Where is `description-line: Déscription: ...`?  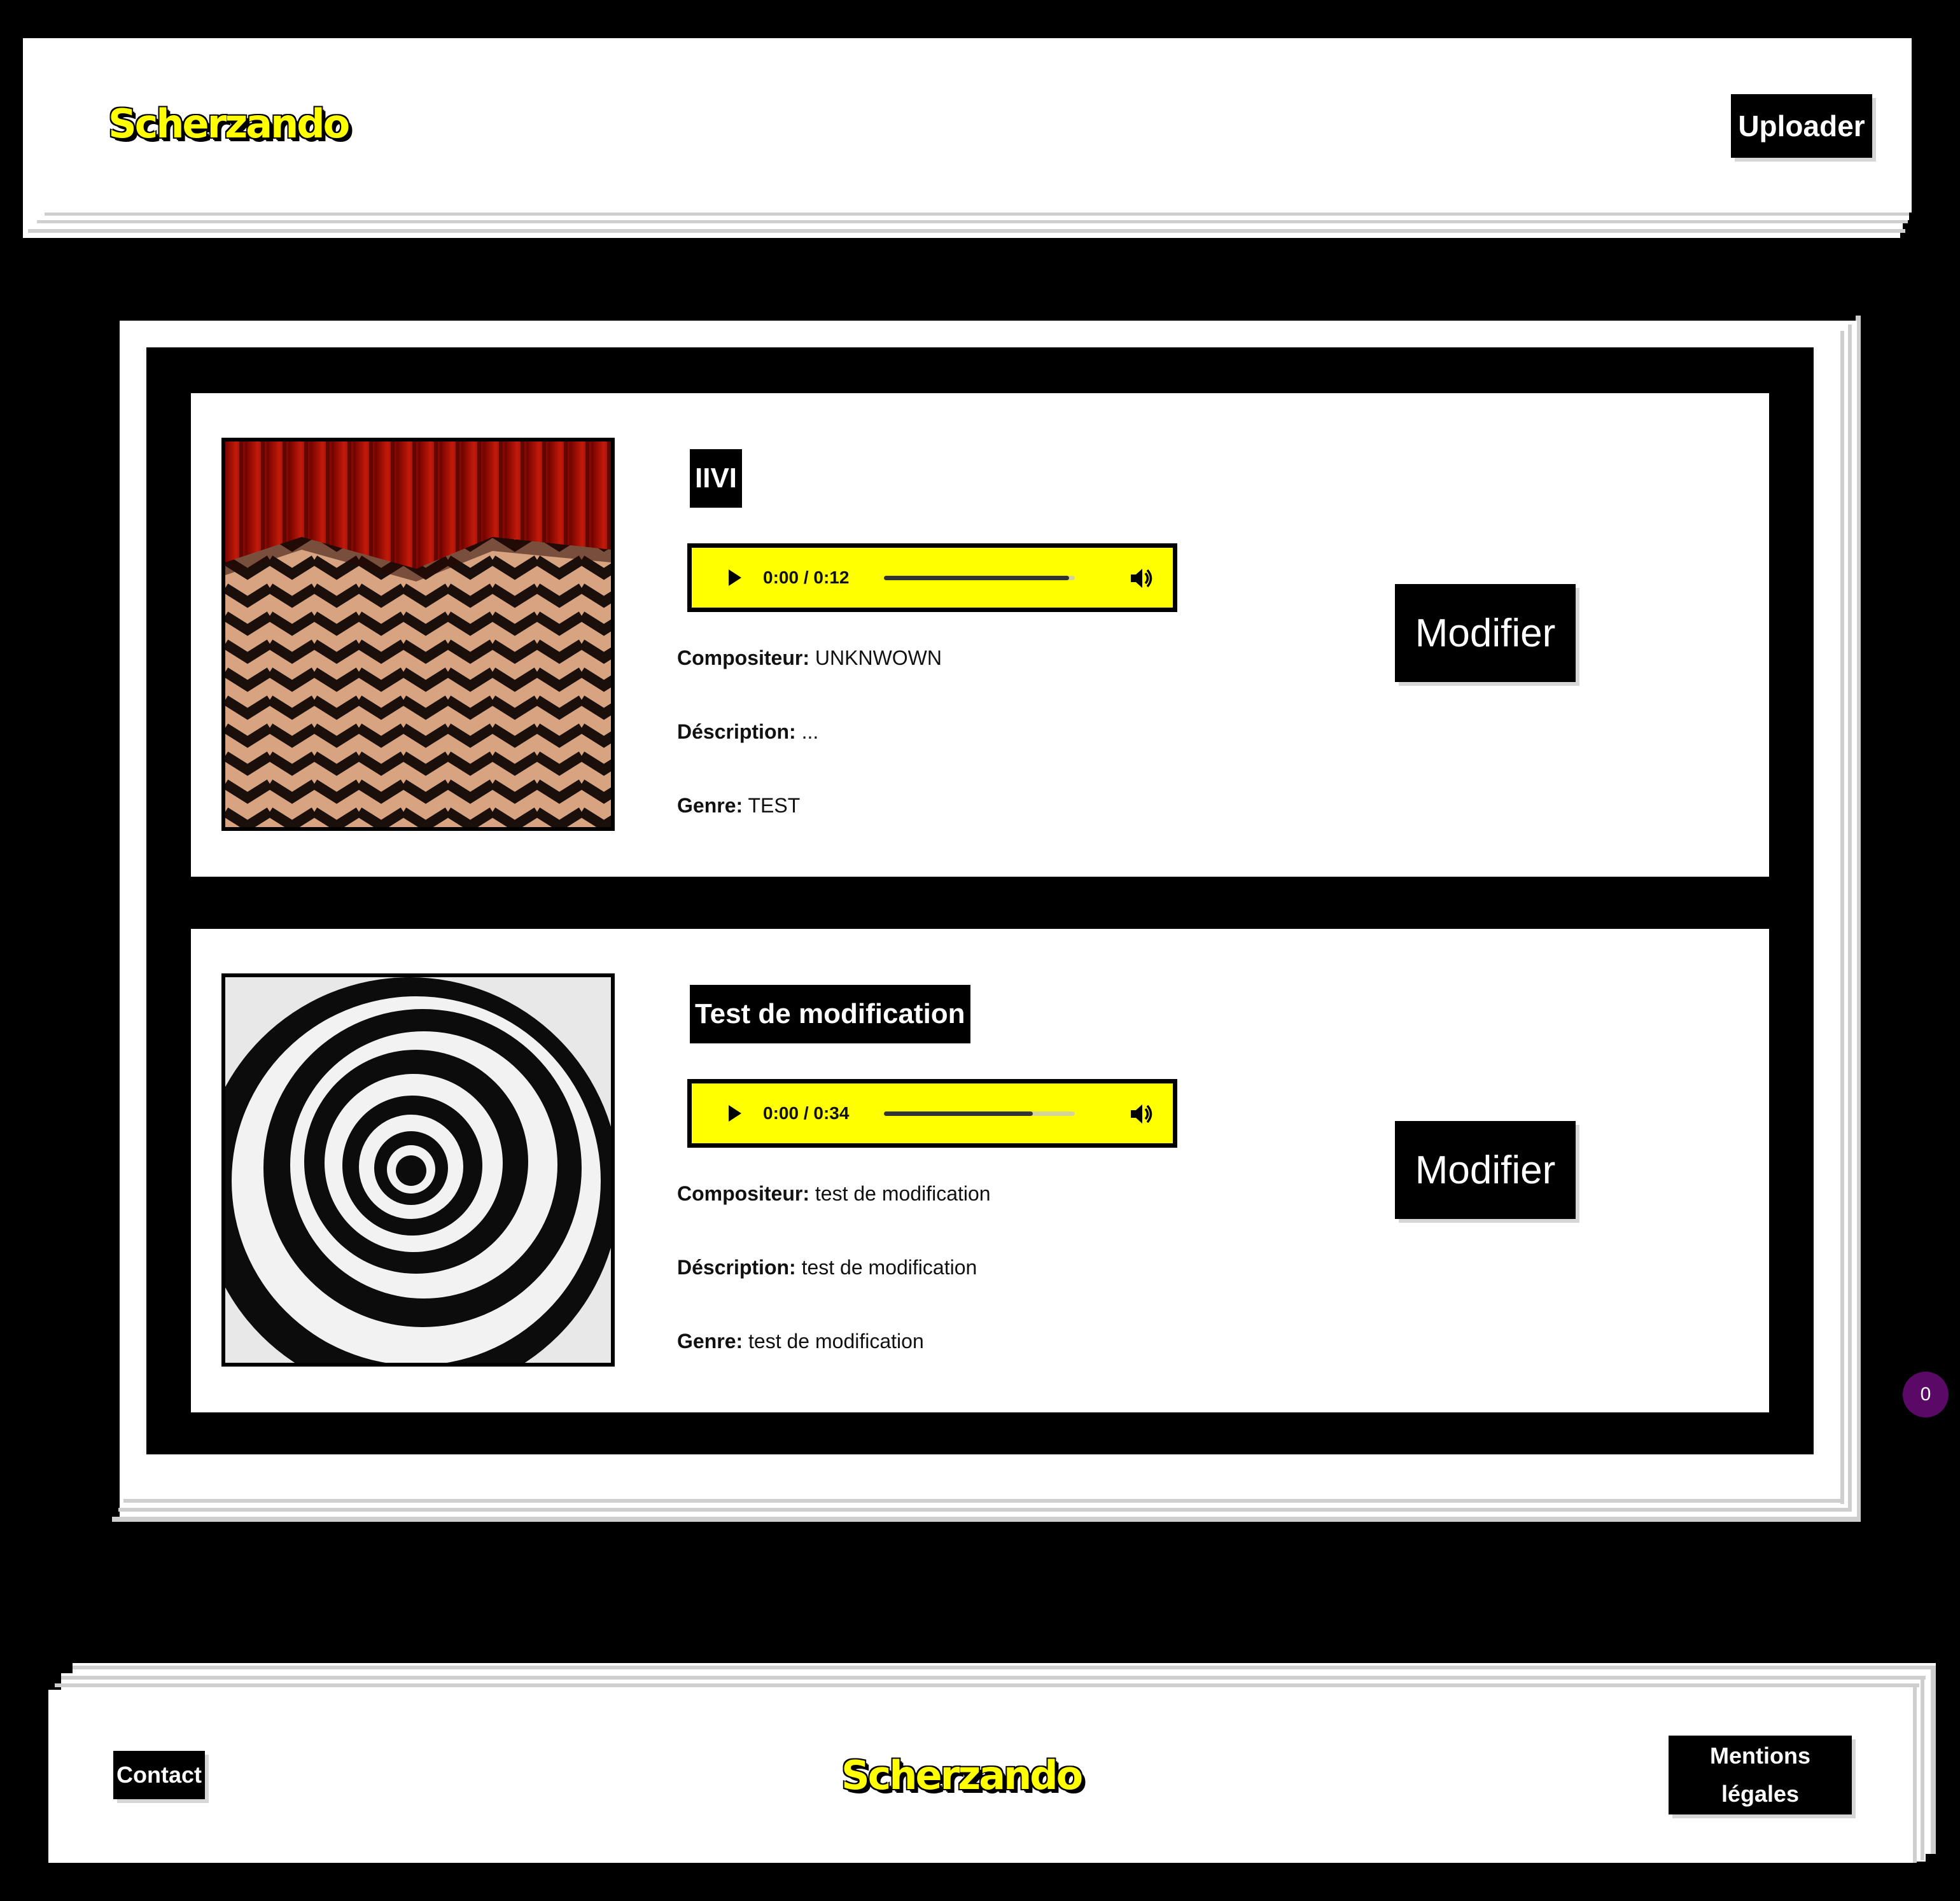 description-line: Déscription: ... is located at coordinates (747, 731).